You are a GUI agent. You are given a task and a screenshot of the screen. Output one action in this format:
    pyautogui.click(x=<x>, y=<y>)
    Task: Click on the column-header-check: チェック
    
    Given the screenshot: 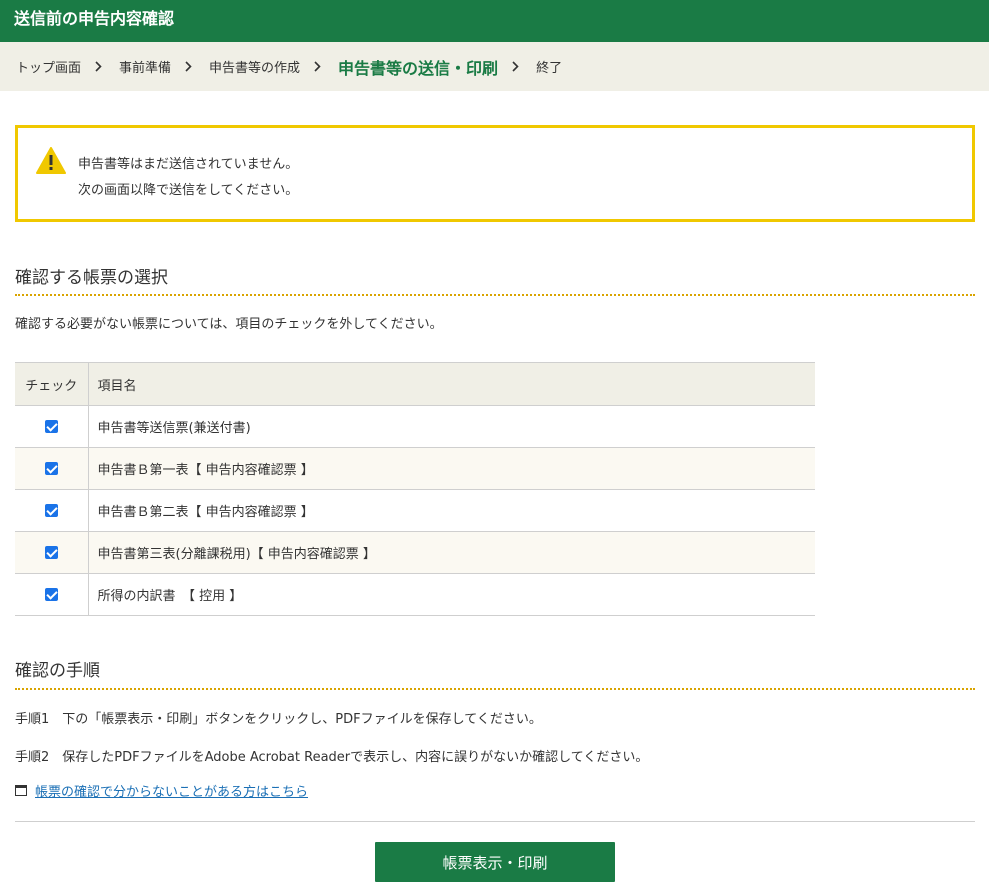 What is the action you would take?
    pyautogui.click(x=52, y=384)
    